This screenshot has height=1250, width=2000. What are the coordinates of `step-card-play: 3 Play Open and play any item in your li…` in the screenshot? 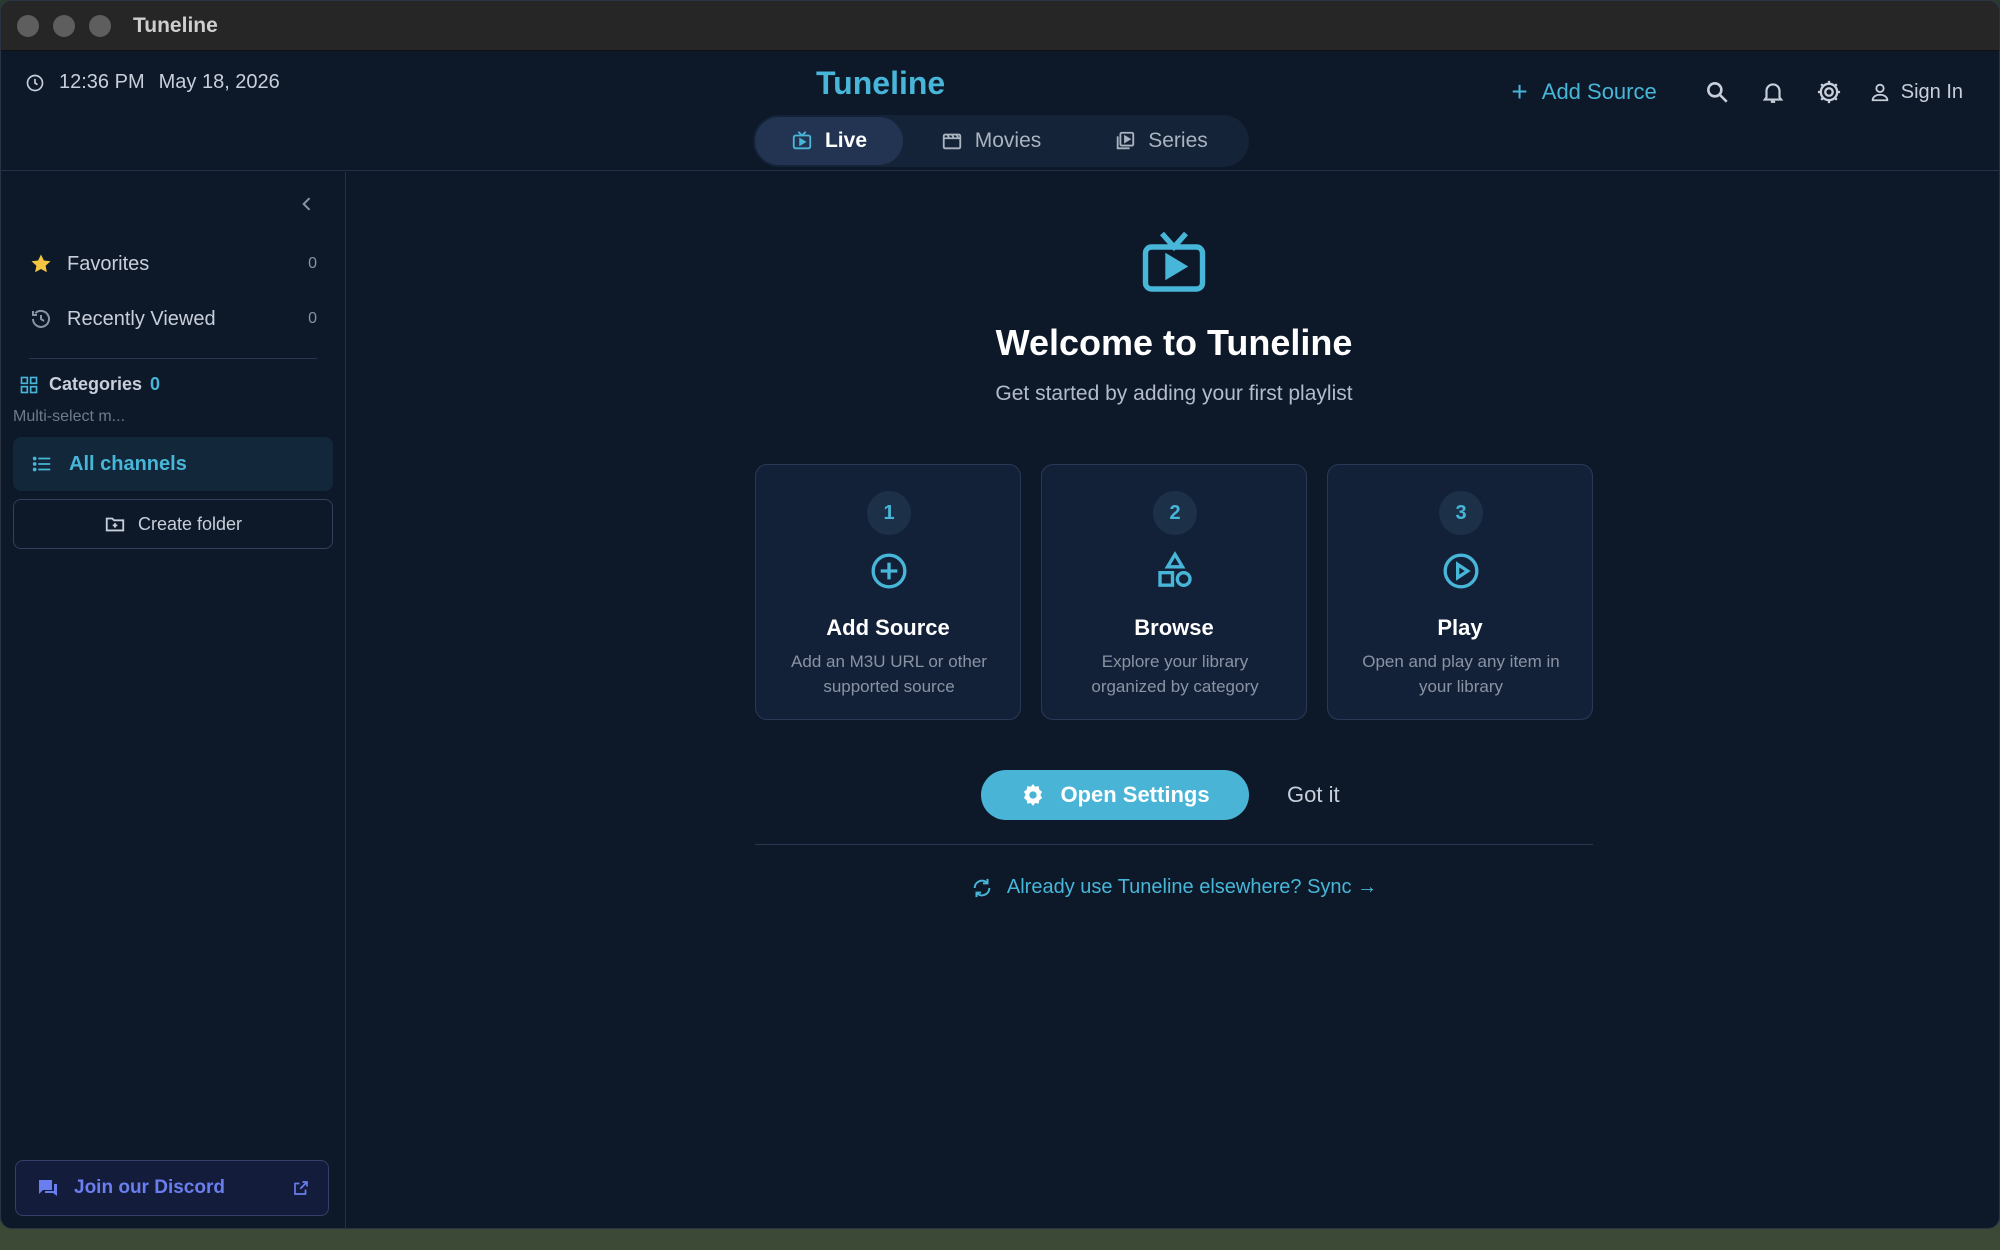 It's located at (1460, 592).